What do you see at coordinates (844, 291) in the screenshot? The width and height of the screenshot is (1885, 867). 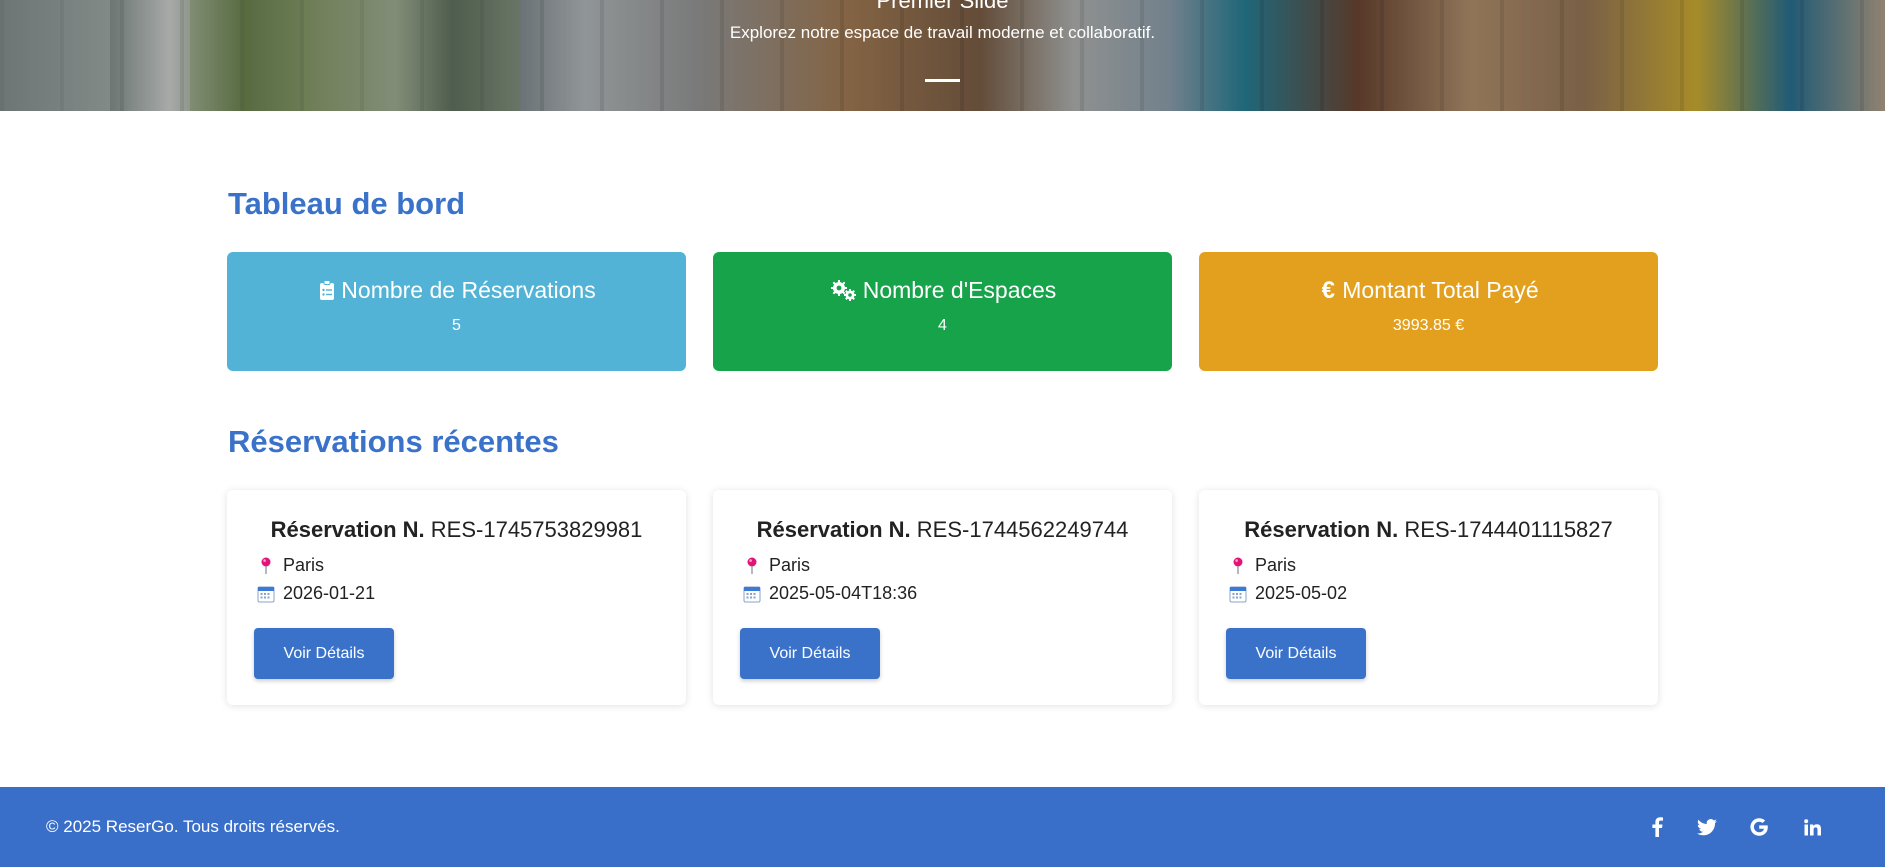 I see `gears-icon` at bounding box center [844, 291].